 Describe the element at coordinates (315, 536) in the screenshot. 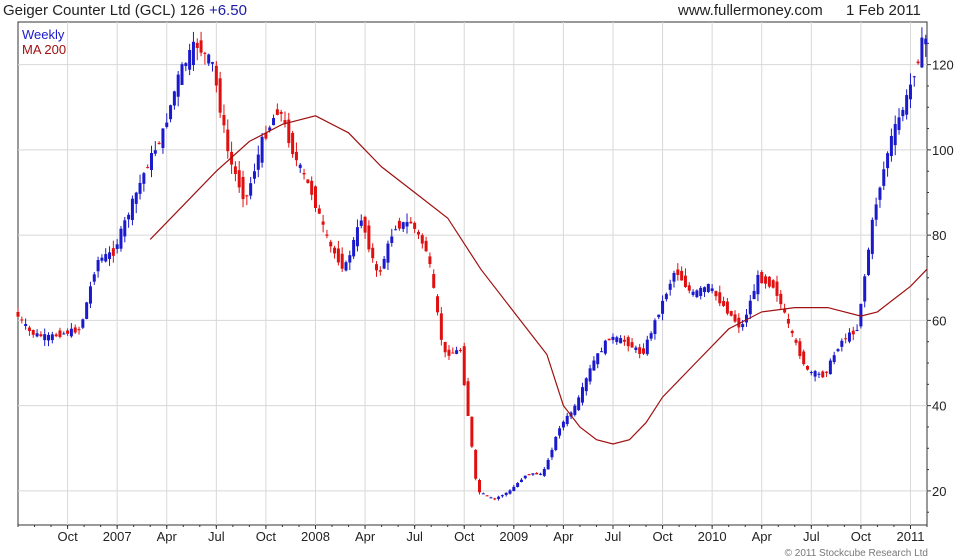

I see `x-tick-label: 2008` at that location.